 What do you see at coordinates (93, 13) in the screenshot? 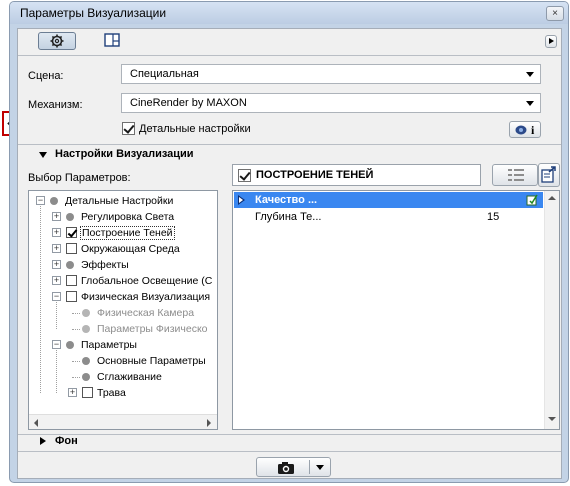
I see `window-title: Параметры Визуализации` at bounding box center [93, 13].